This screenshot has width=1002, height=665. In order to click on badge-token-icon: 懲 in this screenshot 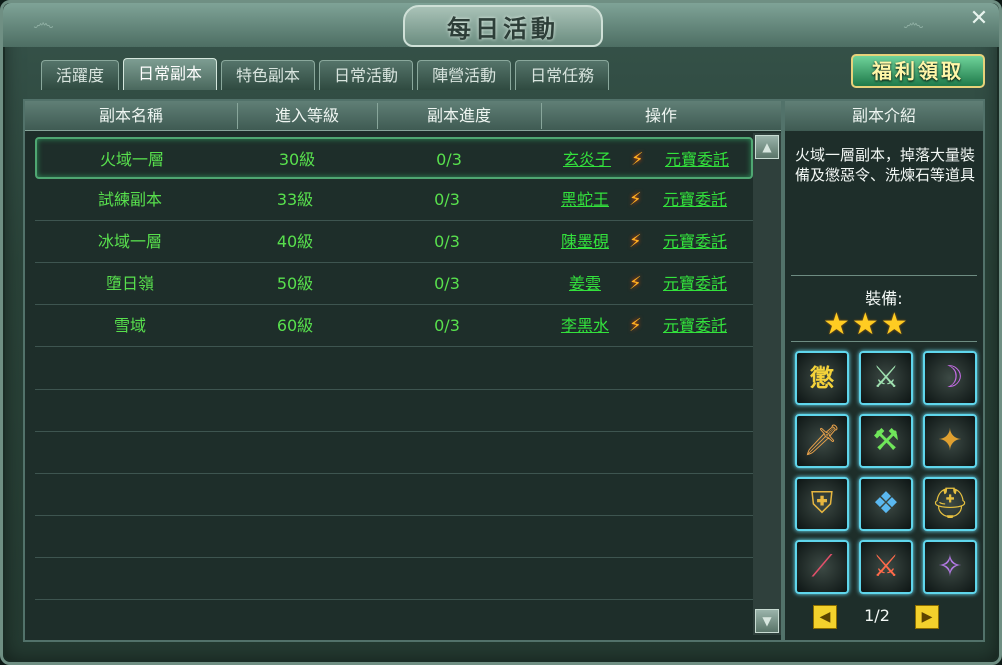, I will do `click(822, 378)`.